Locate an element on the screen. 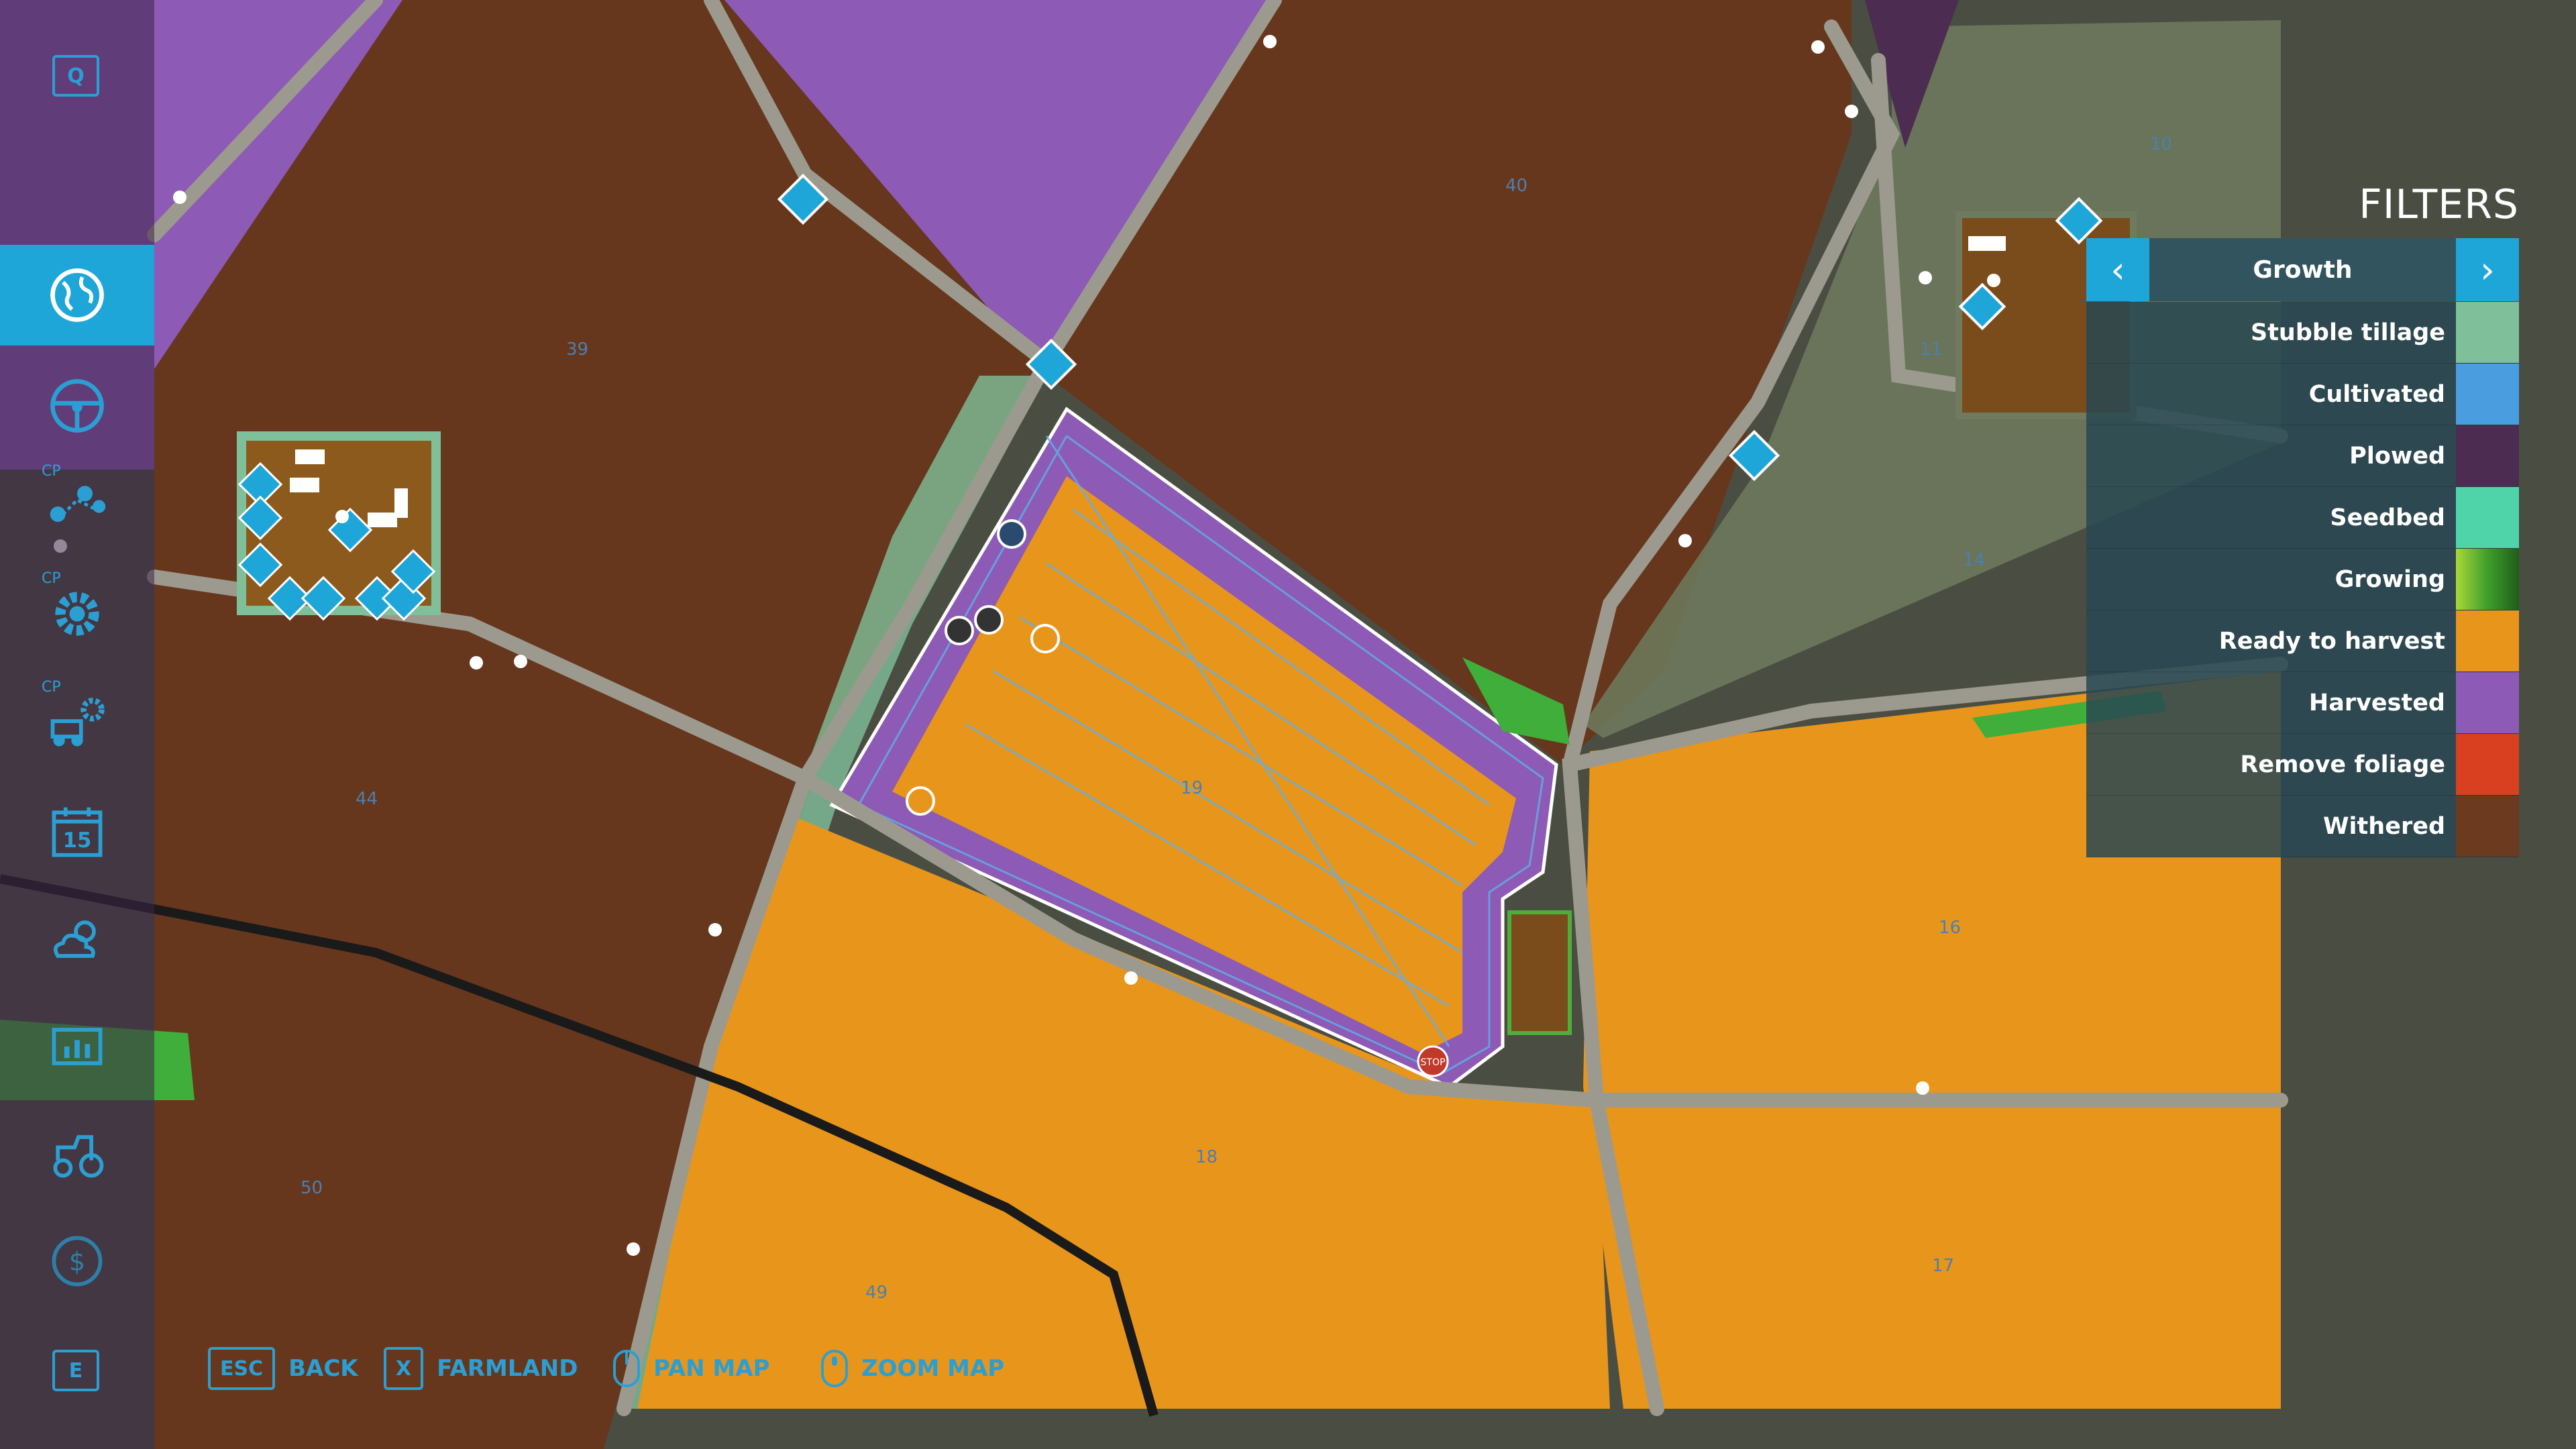 Image resolution: width=2576 pixels, height=1449 pixels. field-number: 14 is located at coordinates (1974, 560).